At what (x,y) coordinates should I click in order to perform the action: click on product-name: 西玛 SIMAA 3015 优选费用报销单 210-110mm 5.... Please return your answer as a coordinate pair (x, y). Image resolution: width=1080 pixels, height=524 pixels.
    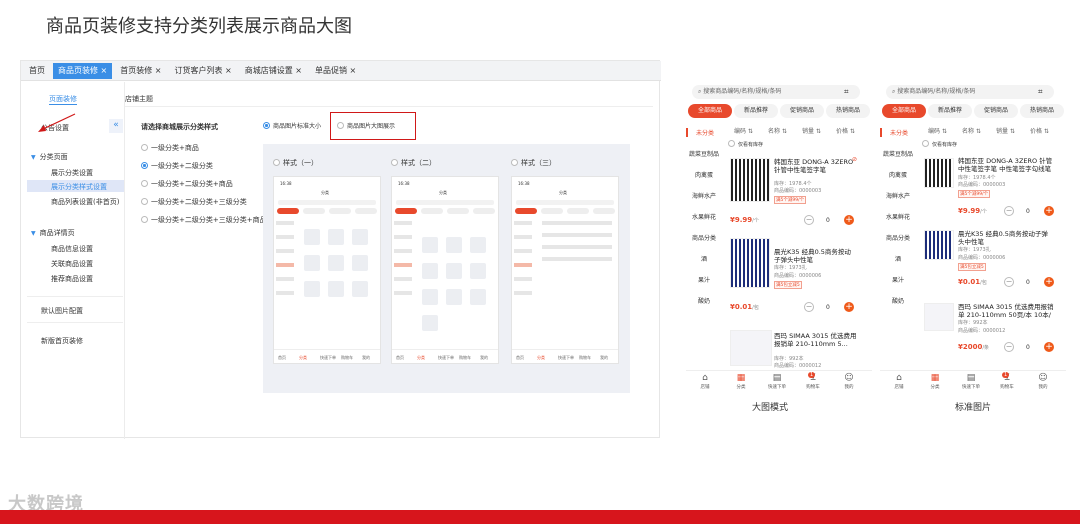
    Looking at the image, I should click on (817, 344).